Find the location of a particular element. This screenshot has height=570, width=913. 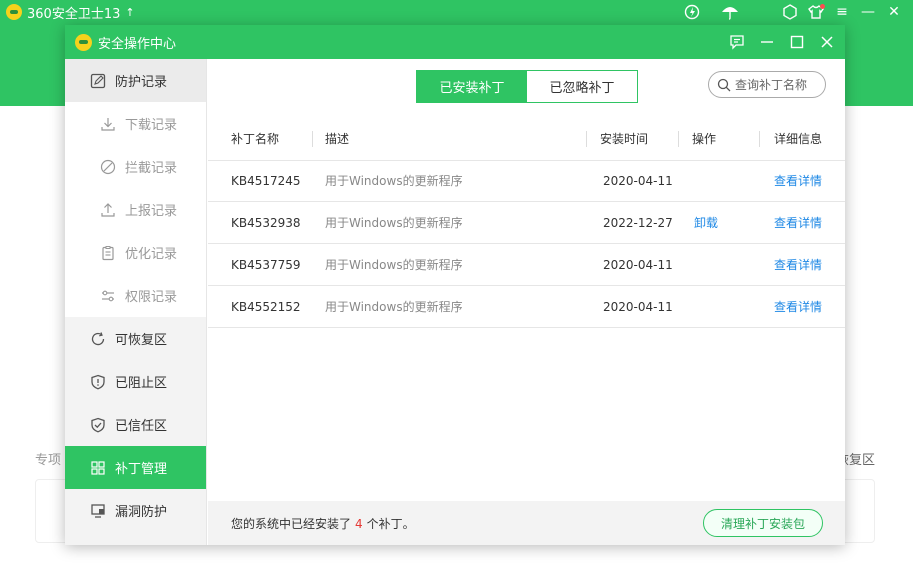

header-patch-name: 补丁名称 is located at coordinates (255, 139).